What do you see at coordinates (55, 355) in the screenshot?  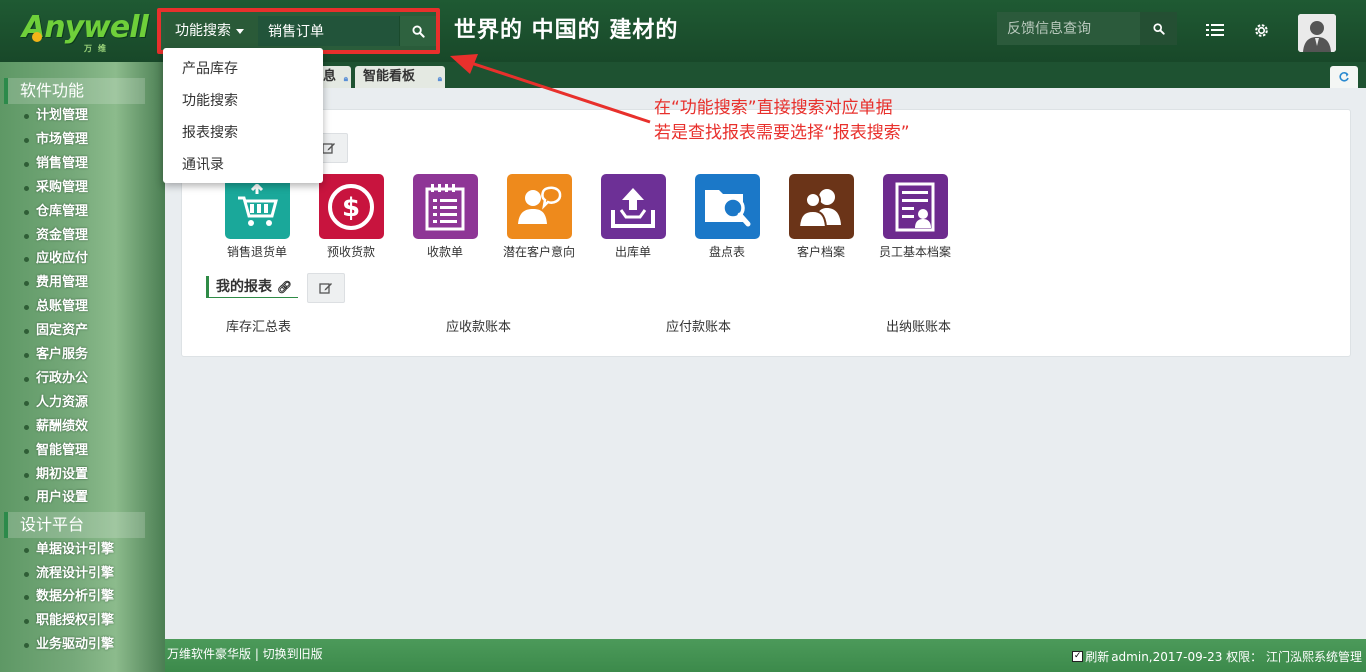 I see `sidebar-item: 客户服务` at bounding box center [55, 355].